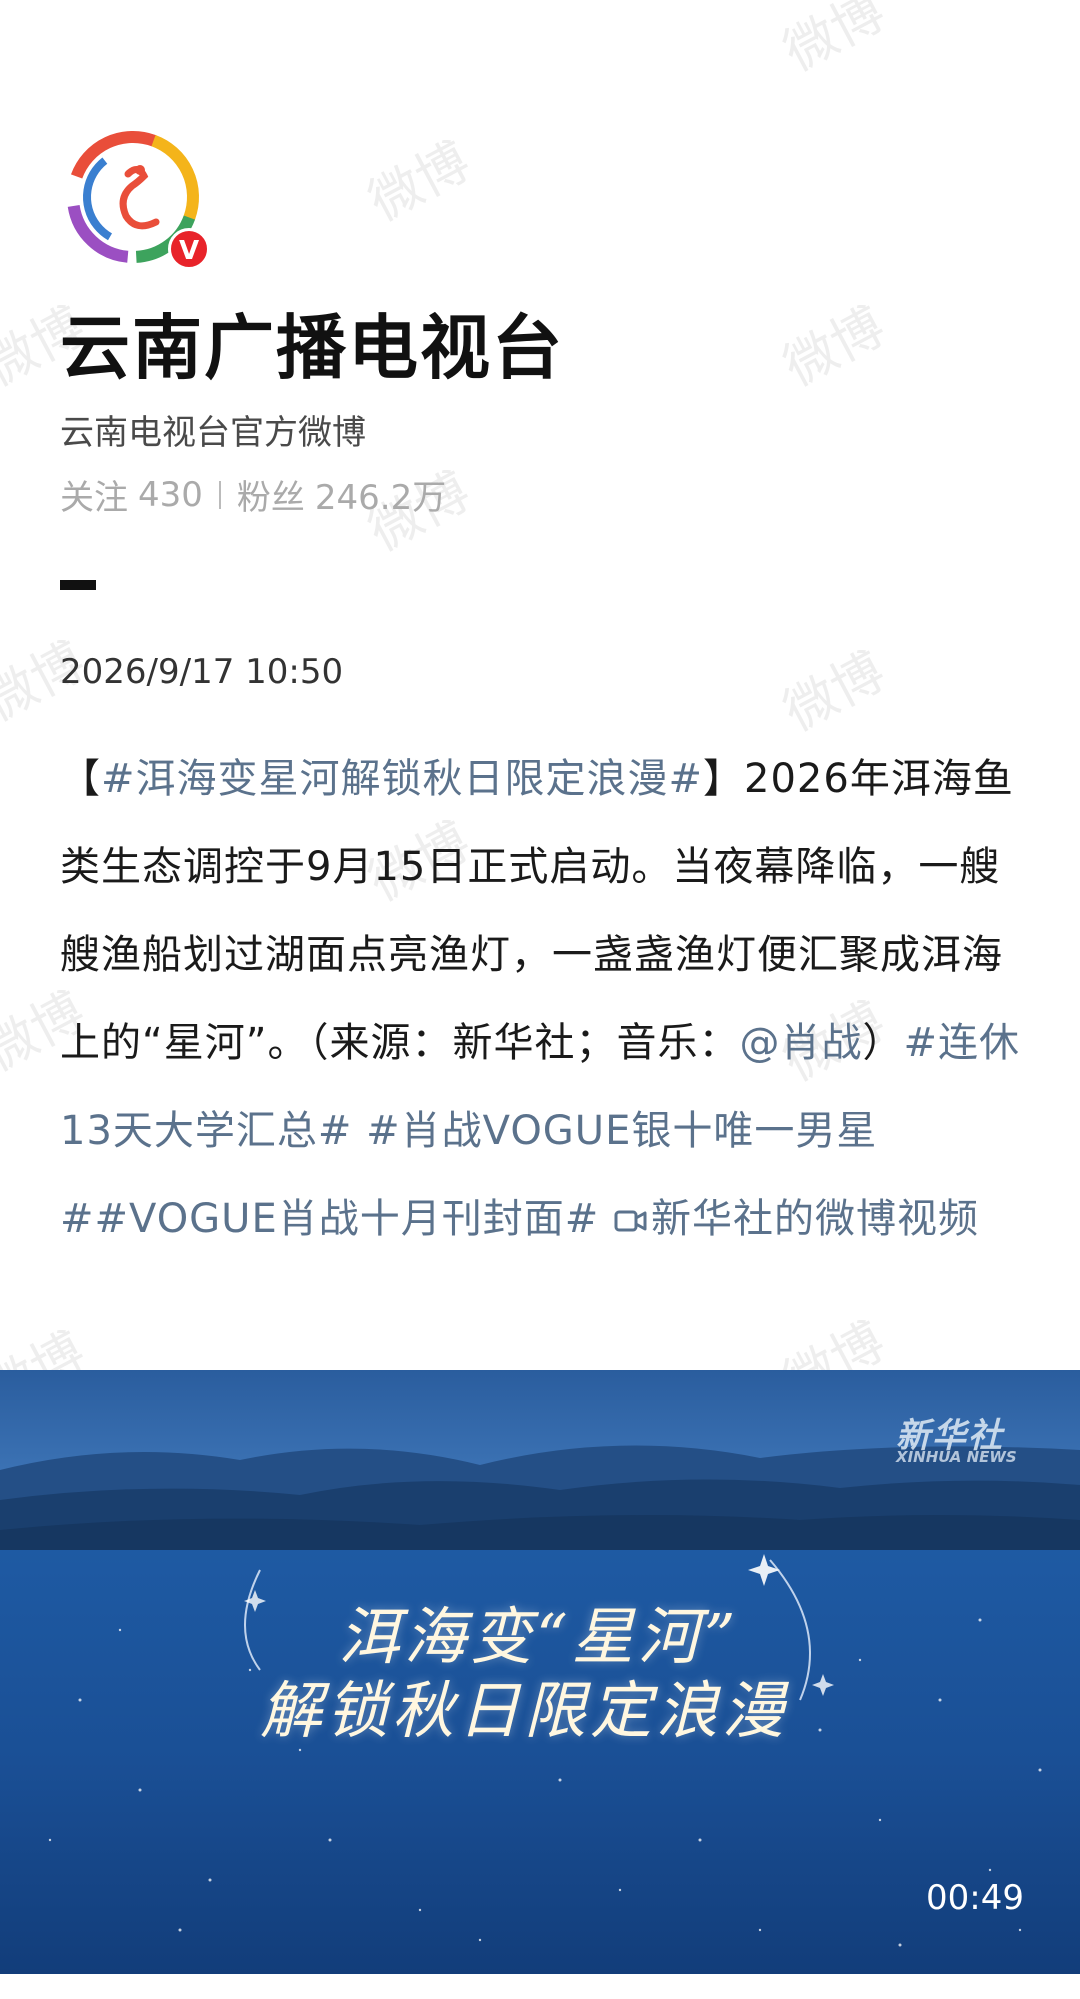 The height and width of the screenshot is (1999, 1080). Describe the element at coordinates (883, 1043) in the screenshot. I see `post-body-text-after-mention: ）` at that location.